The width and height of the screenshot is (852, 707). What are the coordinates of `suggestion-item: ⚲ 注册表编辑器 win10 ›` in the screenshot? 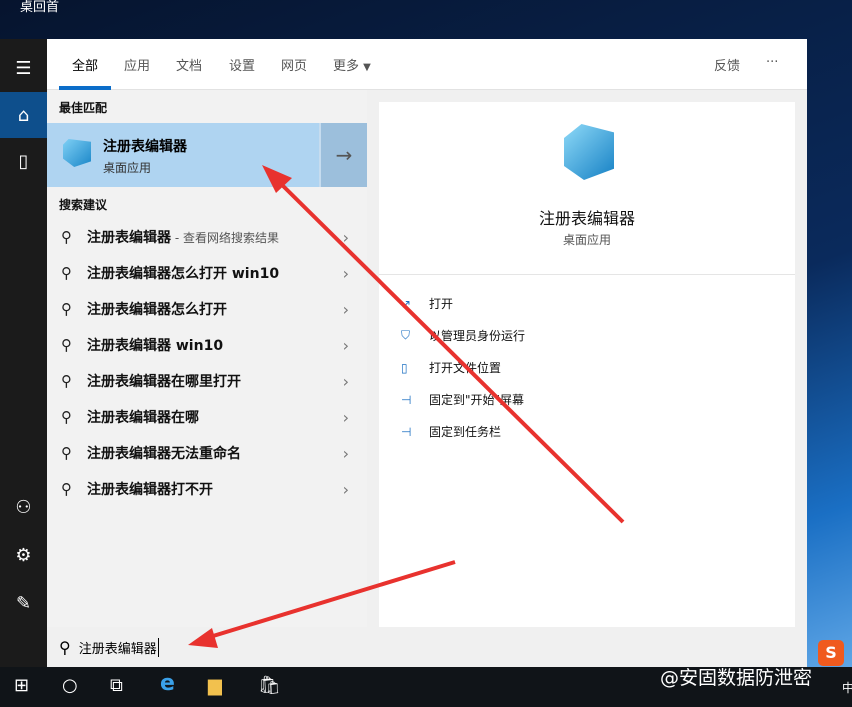 It's located at (207, 345).